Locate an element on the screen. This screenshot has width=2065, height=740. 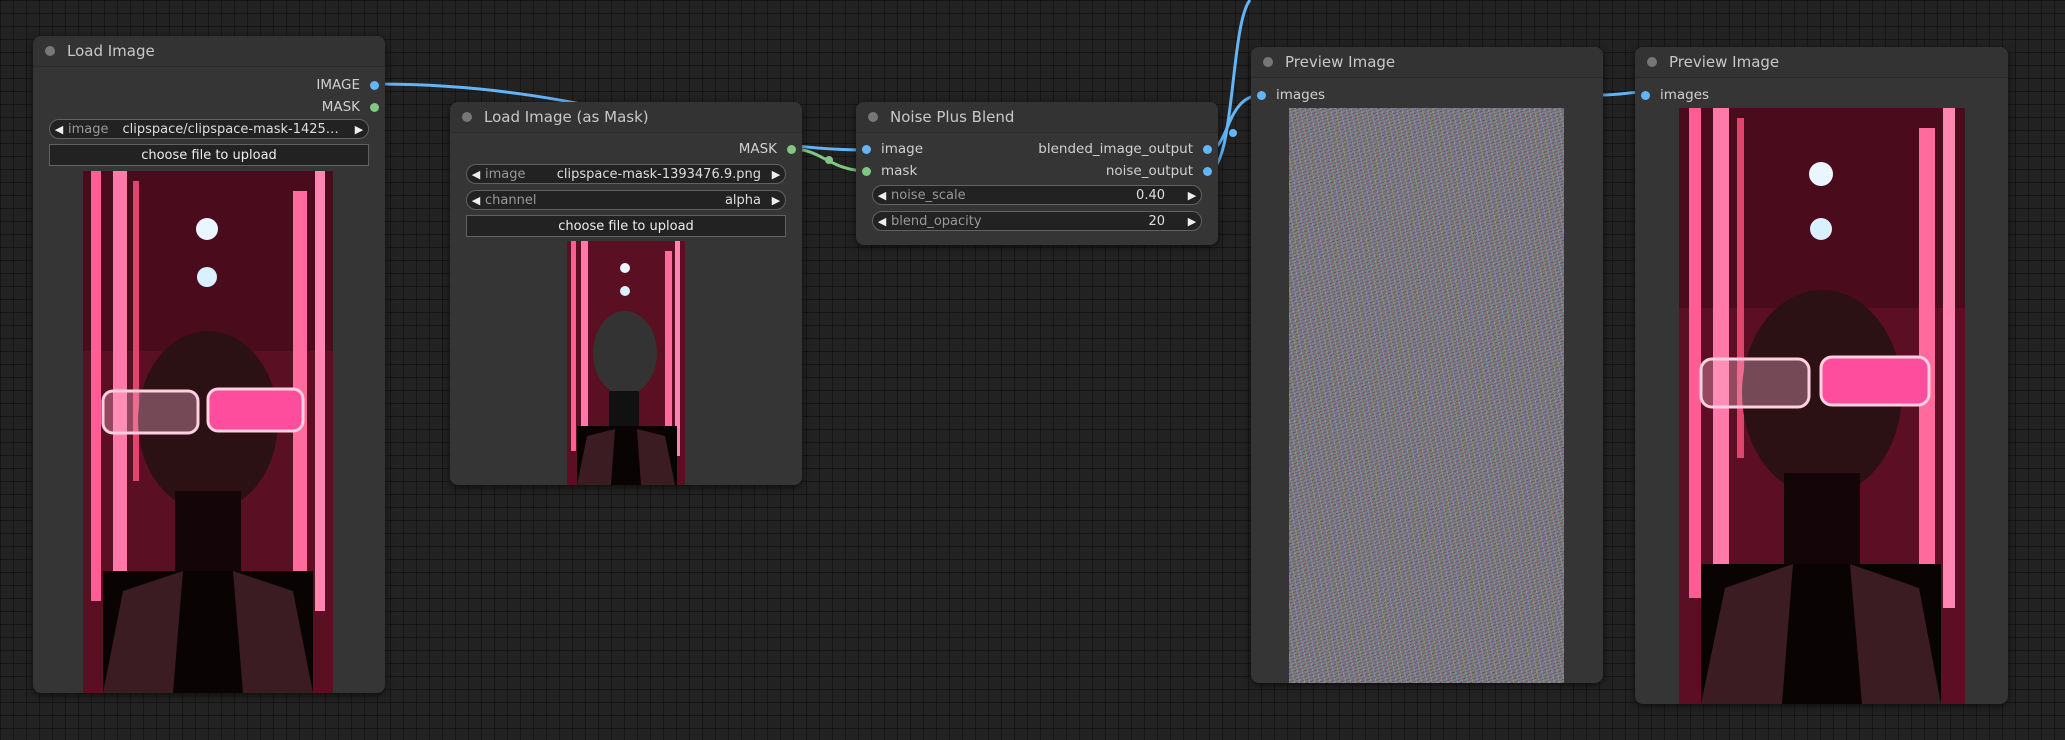
widget-value: clipspace-mask-1393476.9.png is located at coordinates (658, 174).